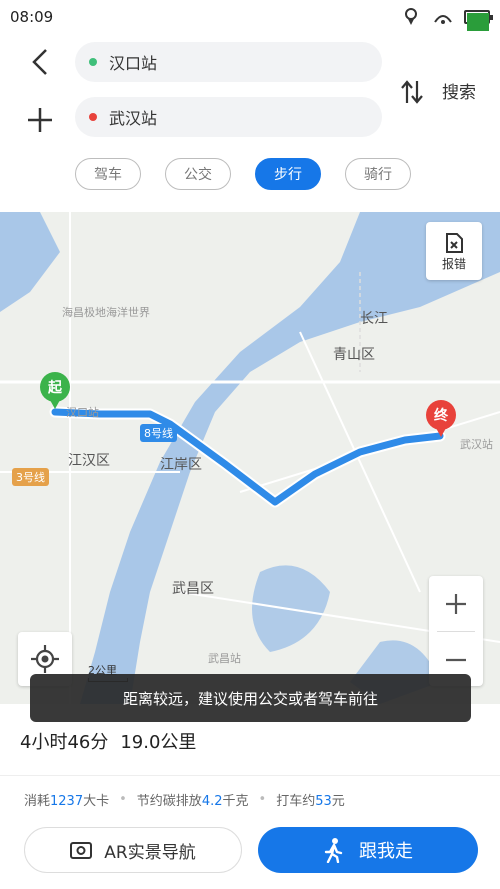 The height and width of the screenshot is (889, 500). I want to click on map-label-hankou-station: 汉口站, so click(82, 412).